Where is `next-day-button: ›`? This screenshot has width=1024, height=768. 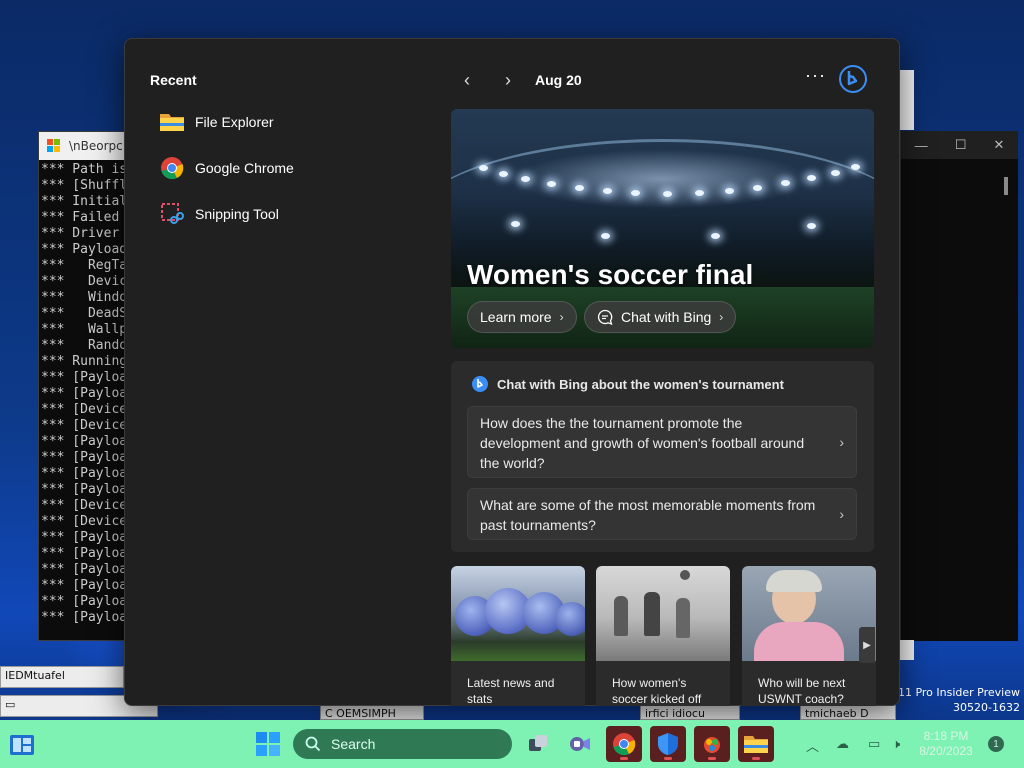 next-day-button: › is located at coordinates (508, 80).